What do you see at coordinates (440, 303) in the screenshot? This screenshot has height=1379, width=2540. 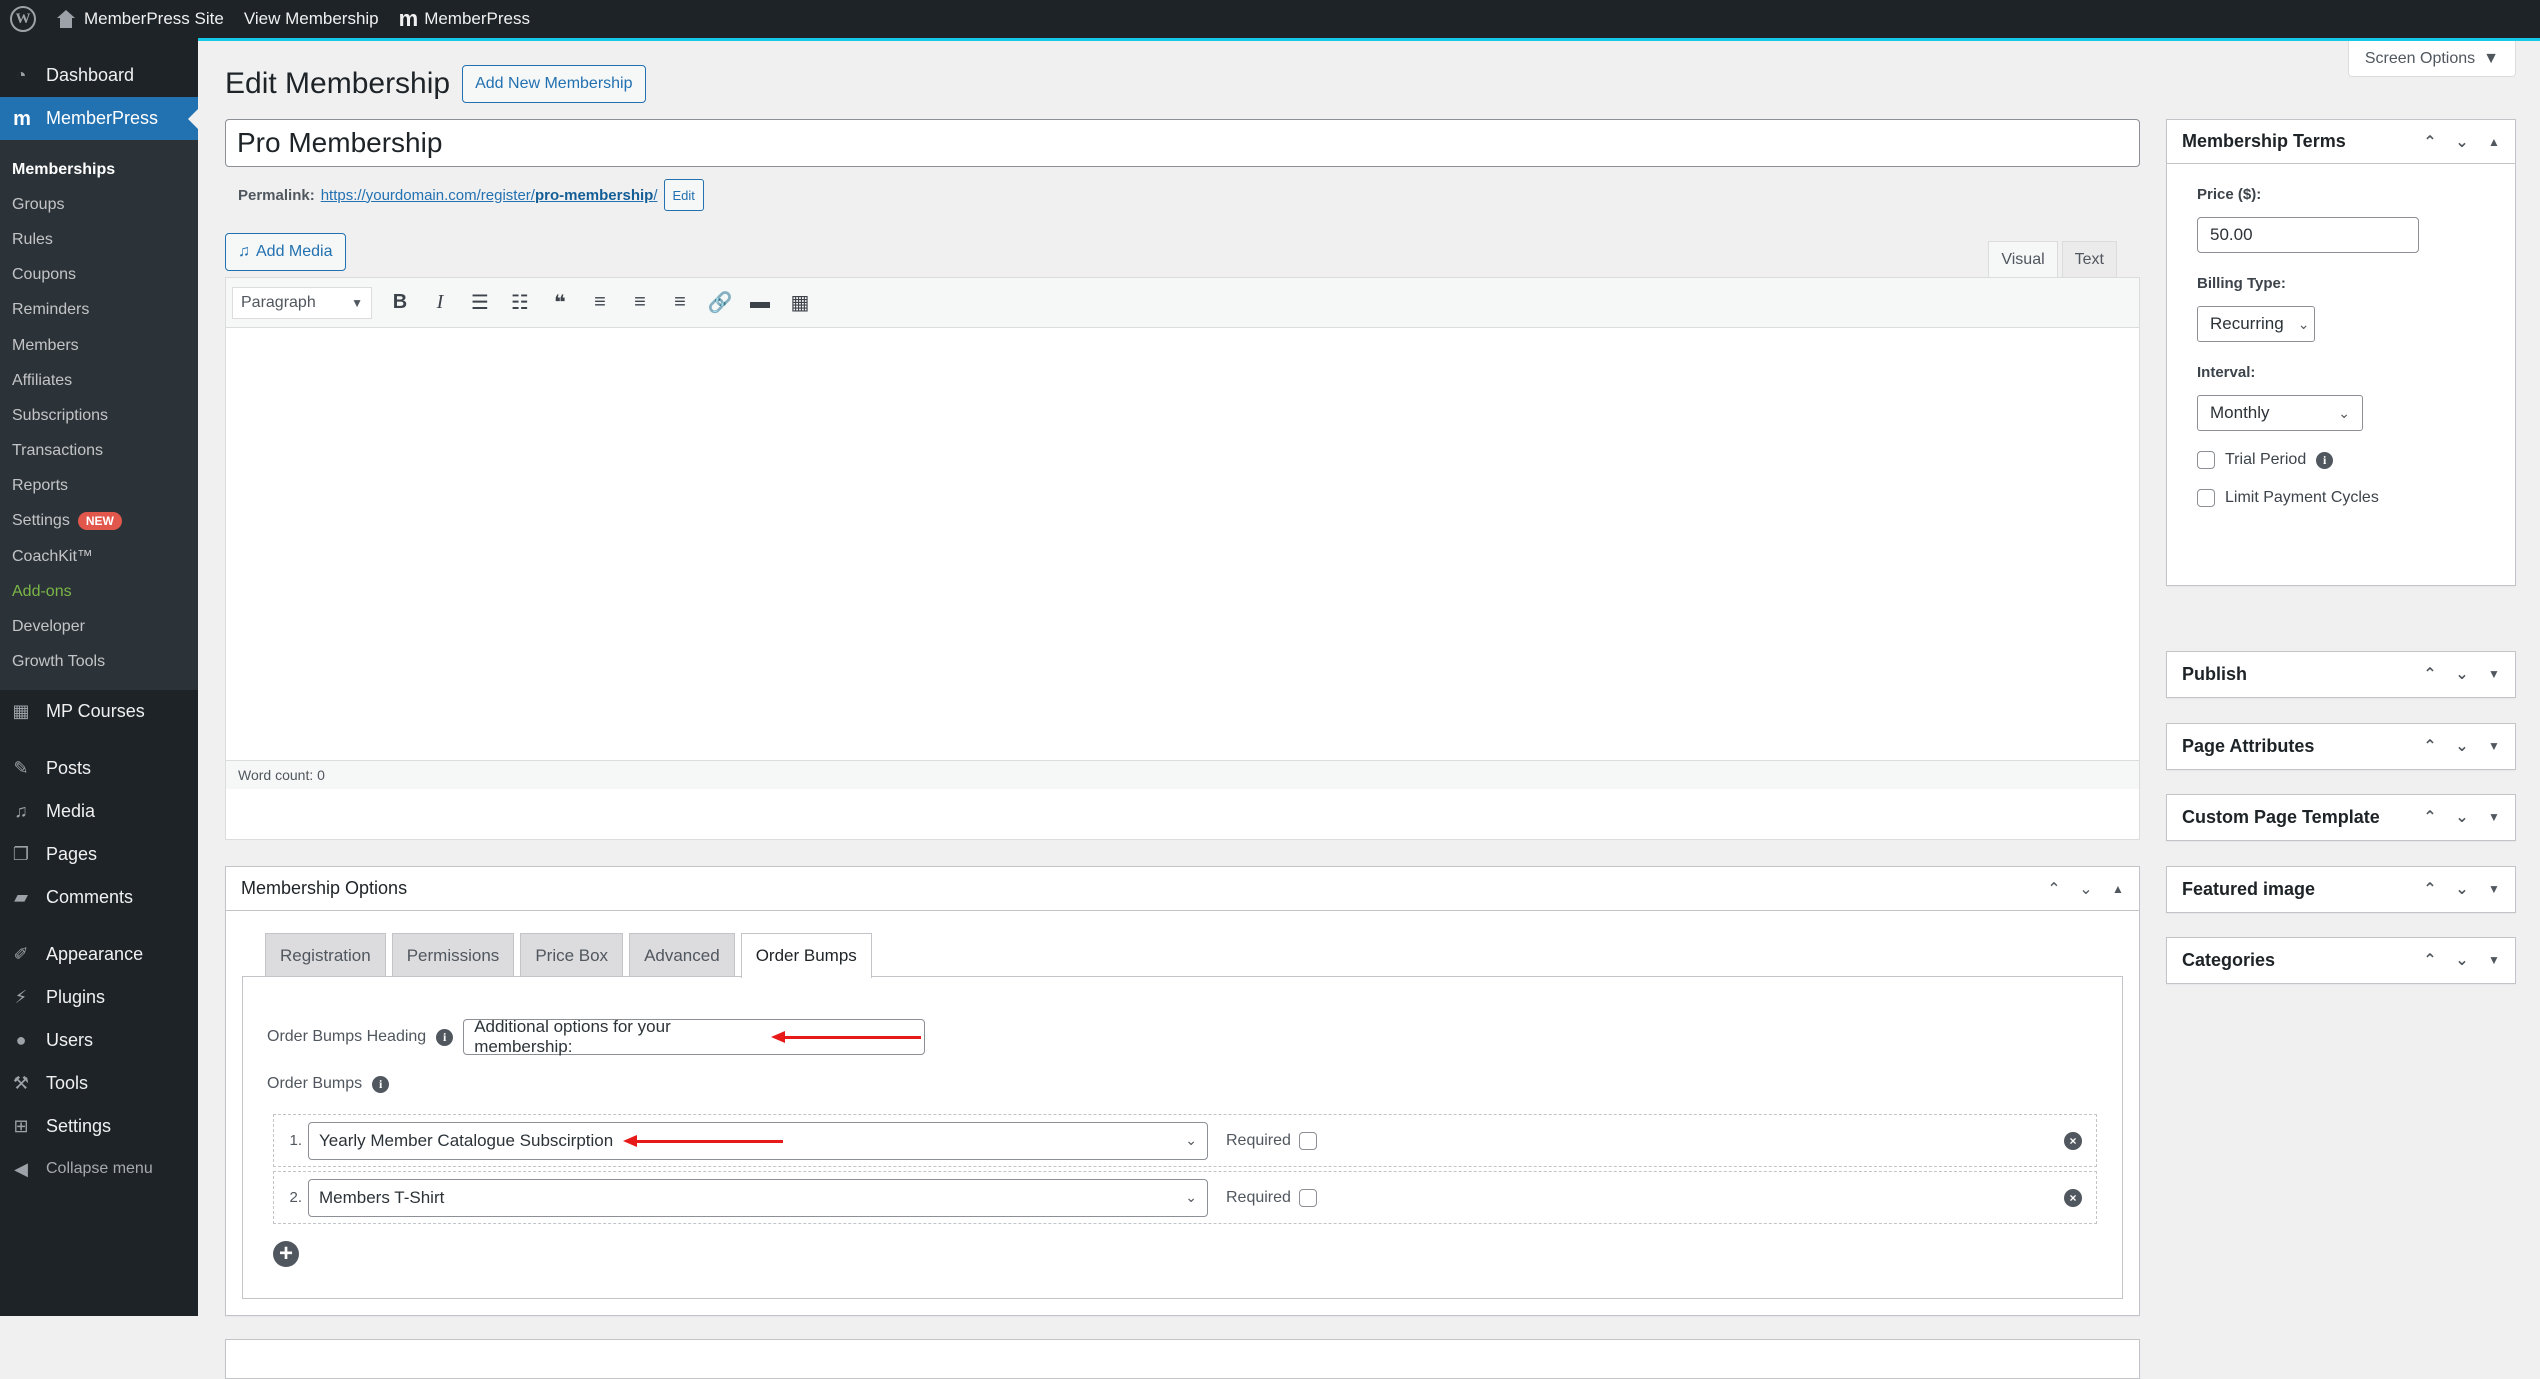 I see `italic-icon: I` at bounding box center [440, 303].